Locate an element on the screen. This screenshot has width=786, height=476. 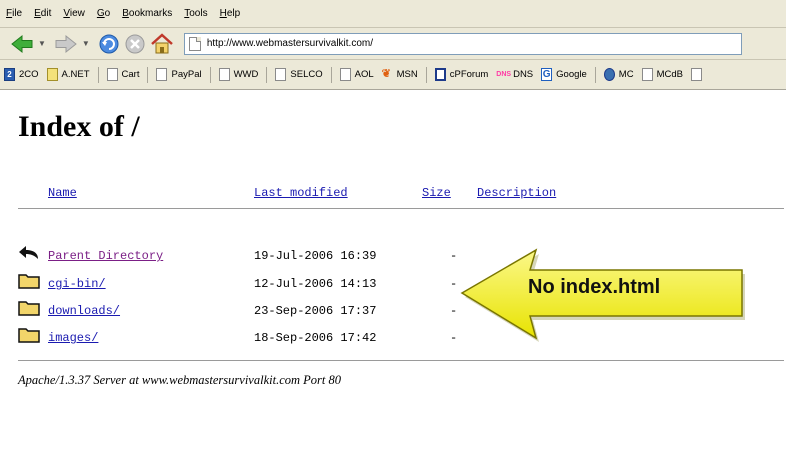
bookmark-label: Cart is located at coordinates (130, 74).